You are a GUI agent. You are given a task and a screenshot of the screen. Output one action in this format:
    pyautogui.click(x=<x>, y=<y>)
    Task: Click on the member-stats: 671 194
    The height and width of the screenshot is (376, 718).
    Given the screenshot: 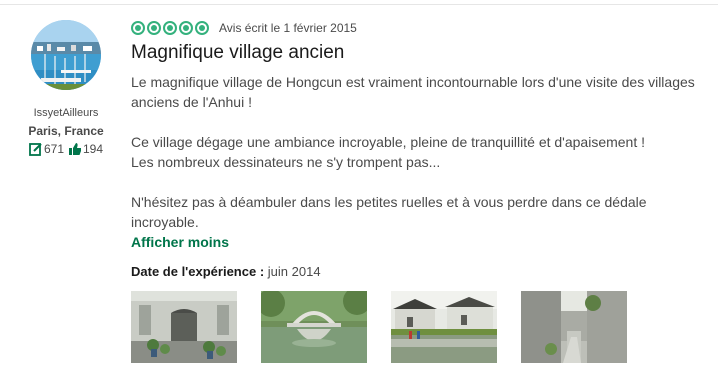 What is the action you would take?
    pyautogui.click(x=66, y=149)
    